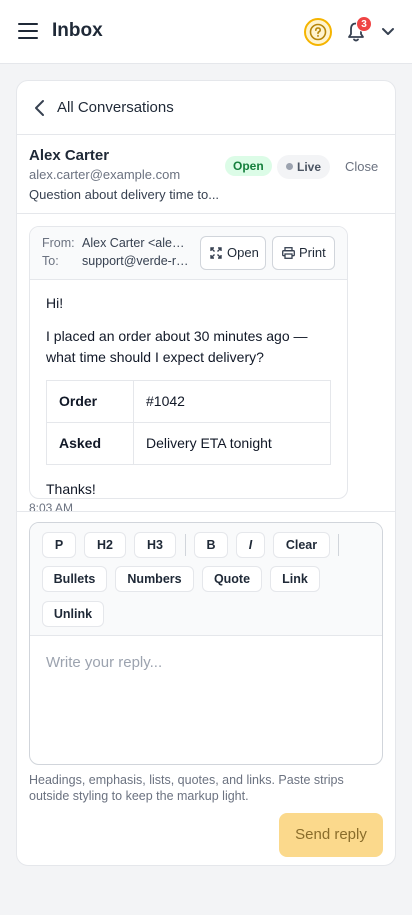 The image size is (412, 915). What do you see at coordinates (69, 155) in the screenshot?
I see `contact-name: Alex Carter` at bounding box center [69, 155].